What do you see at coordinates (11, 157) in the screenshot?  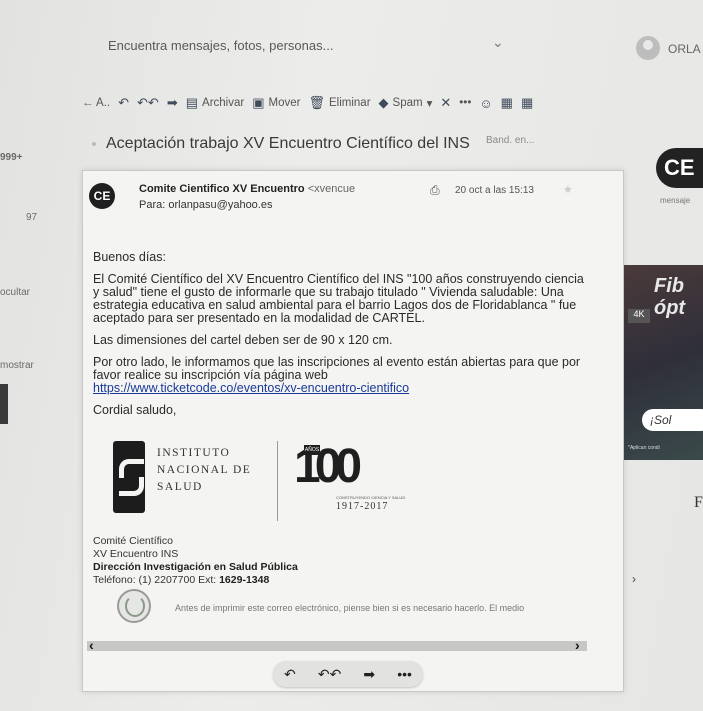 I see `inbox-count: 999+` at bounding box center [11, 157].